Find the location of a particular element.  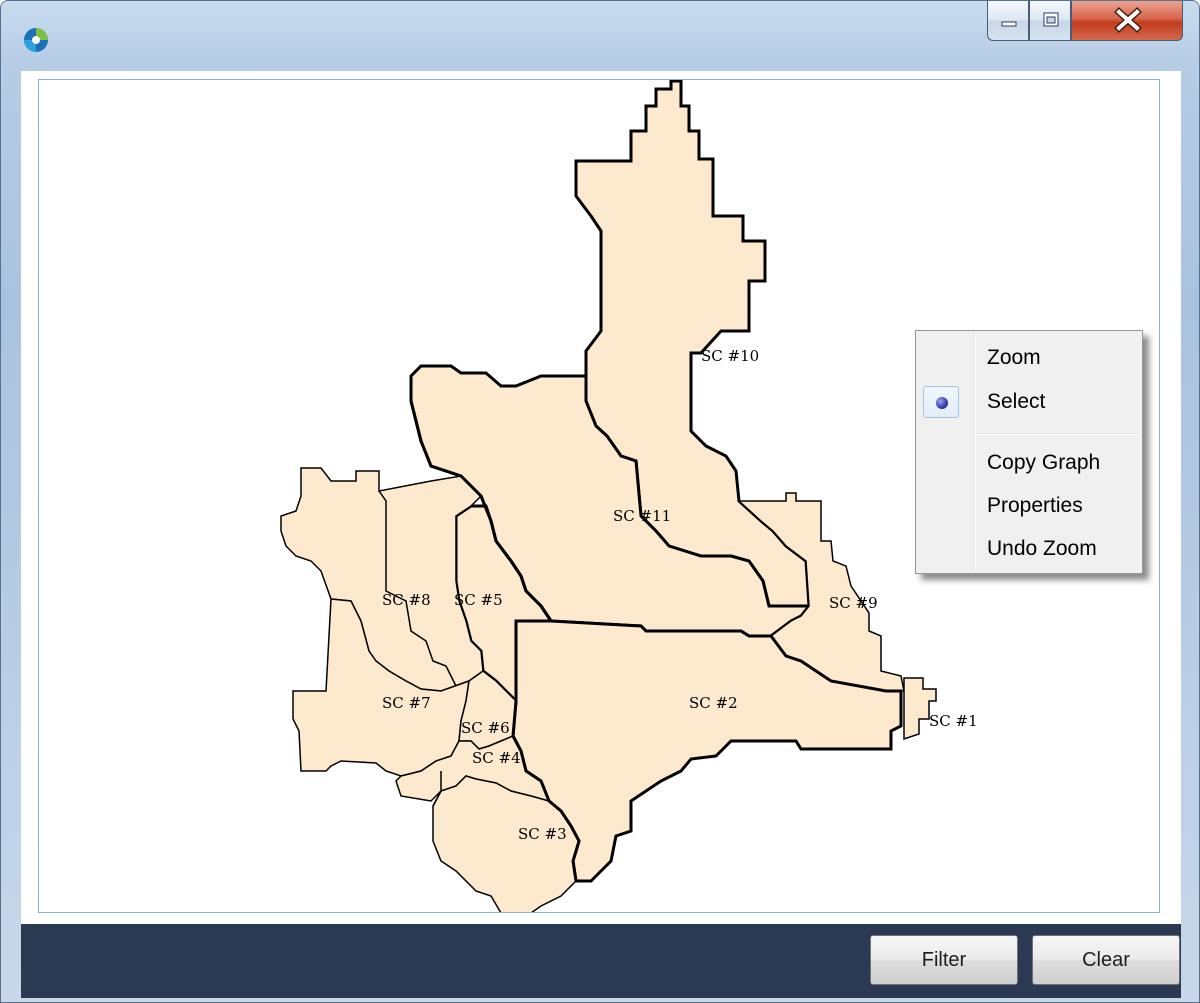

menu-item-select: Select is located at coordinates (1029, 402).